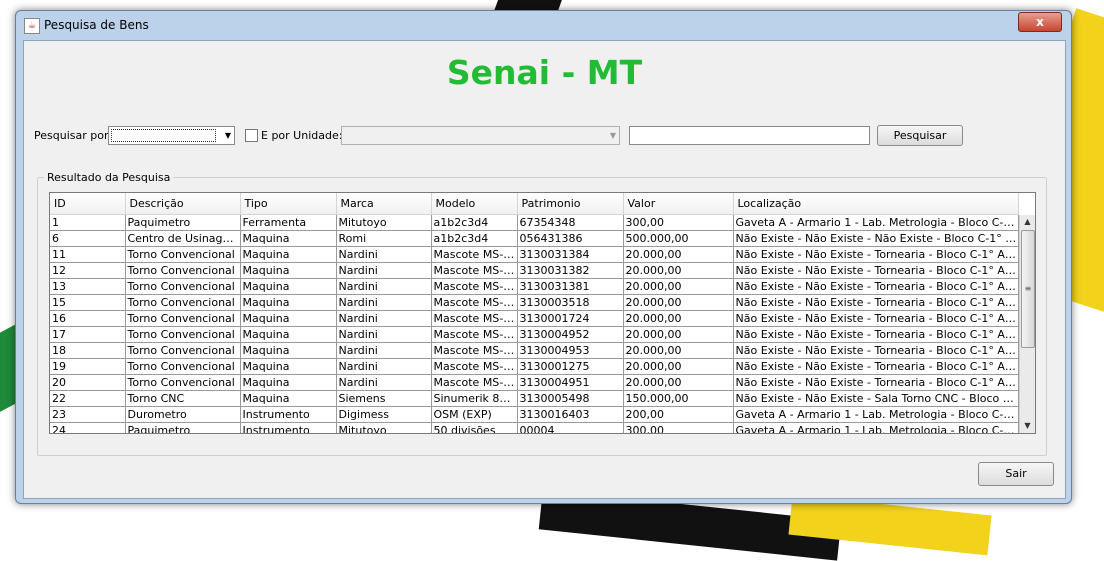 The height and width of the screenshot is (561, 1104). What do you see at coordinates (384, 414) in the screenshot?
I see `table-cell: Digimess` at bounding box center [384, 414].